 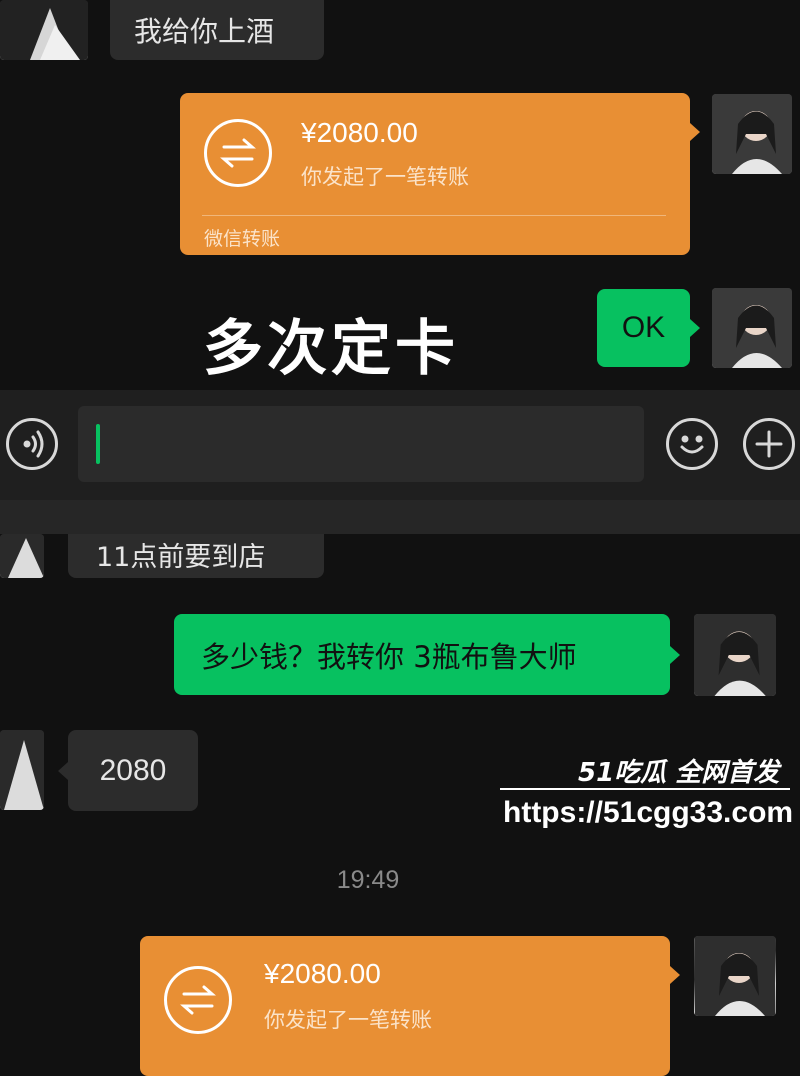 I want to click on text-cursor, so click(x=98, y=444).